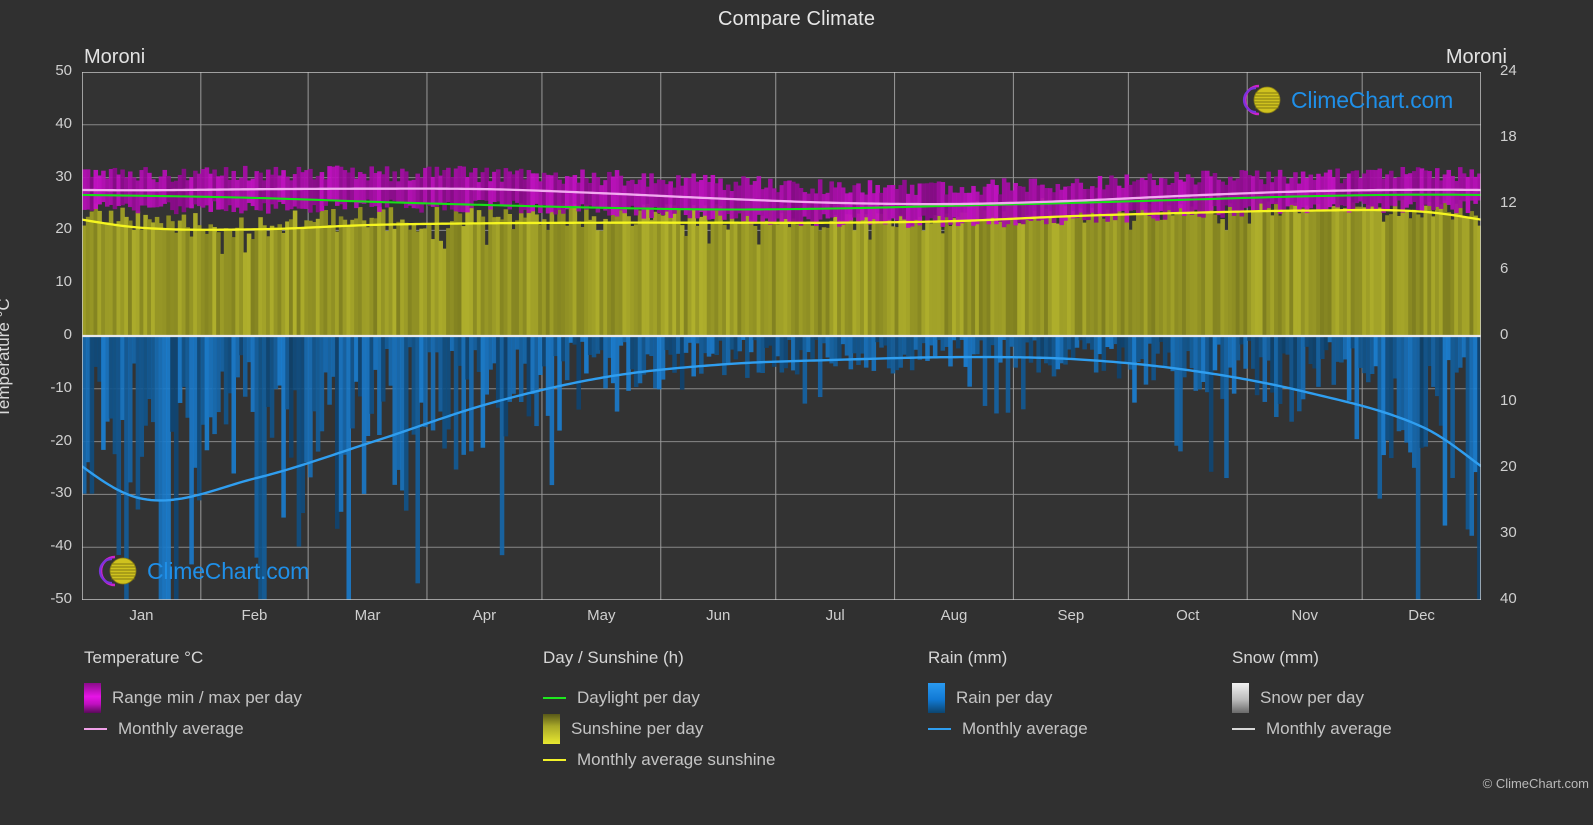 The height and width of the screenshot is (825, 1593). Describe the element at coordinates (1504, 334) in the screenshot. I see `y-tick-right: 0` at that location.